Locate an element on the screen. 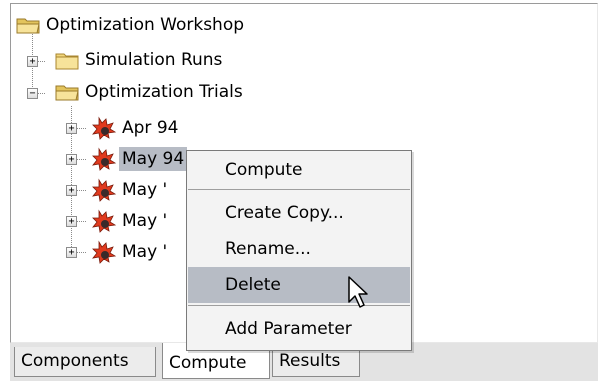  menu-item-add-parameter: Add Parameter is located at coordinates (299, 329).